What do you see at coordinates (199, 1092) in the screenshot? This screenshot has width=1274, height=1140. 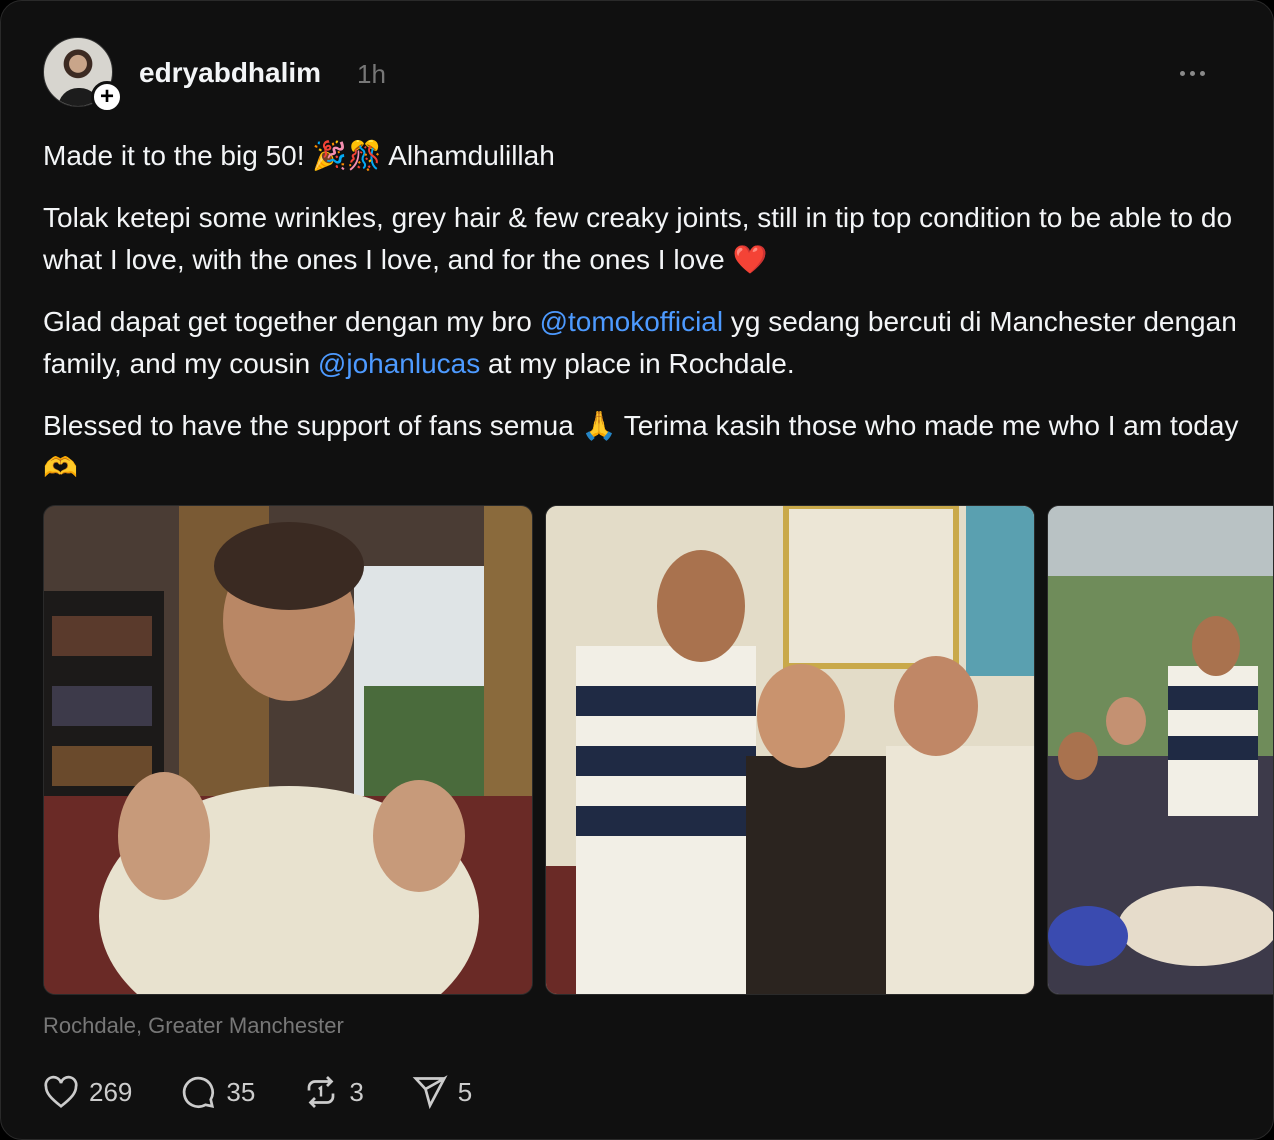 I see `comment-icon` at bounding box center [199, 1092].